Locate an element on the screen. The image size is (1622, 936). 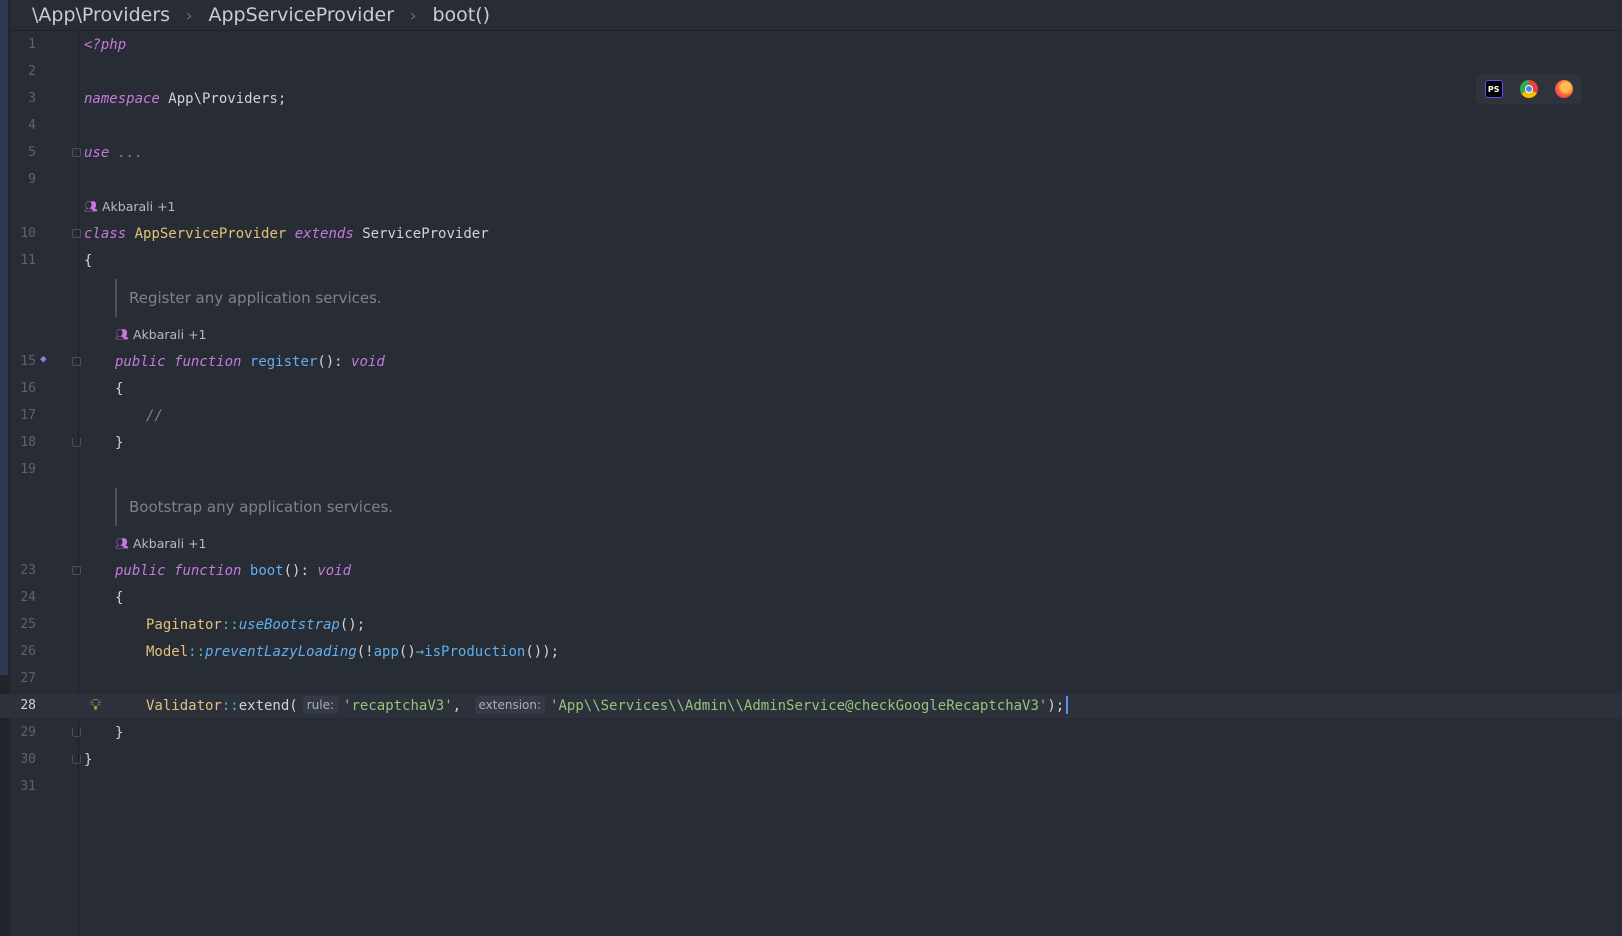
line-number: 19 is located at coordinates (28, 469).